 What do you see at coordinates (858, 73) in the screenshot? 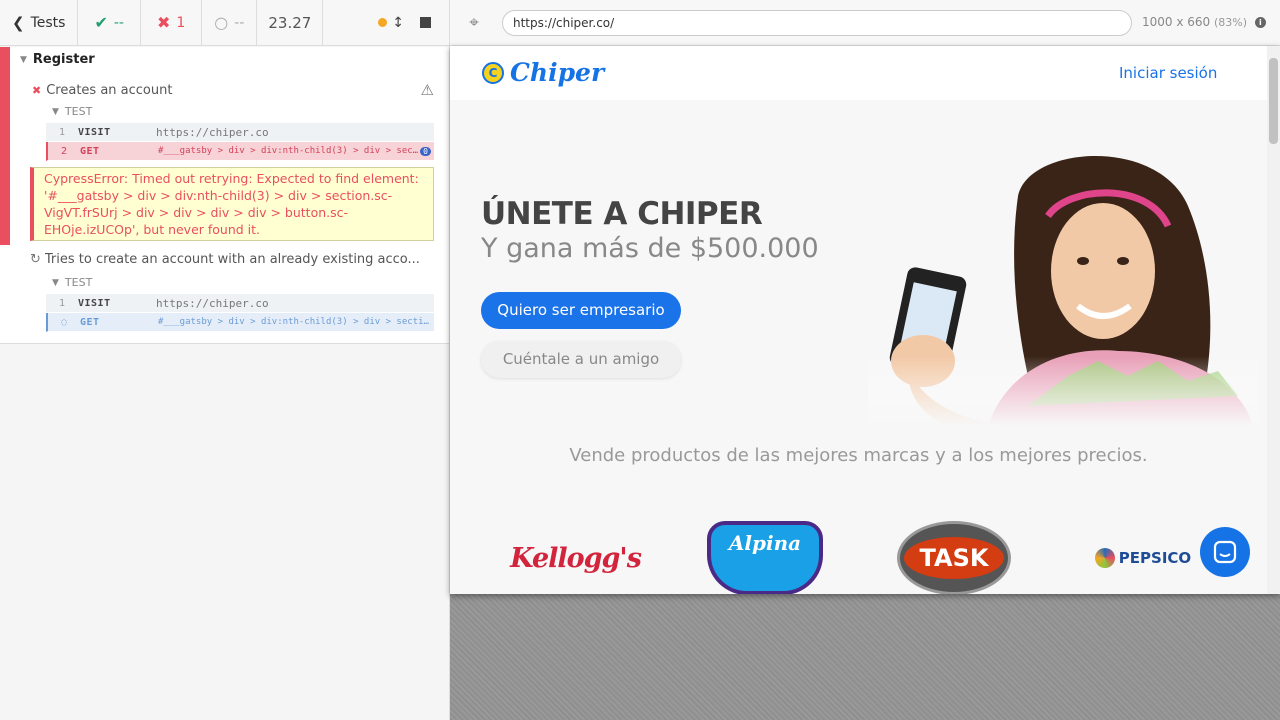
I see `site-navbar: C Chiper Iniciar sesión` at bounding box center [858, 73].